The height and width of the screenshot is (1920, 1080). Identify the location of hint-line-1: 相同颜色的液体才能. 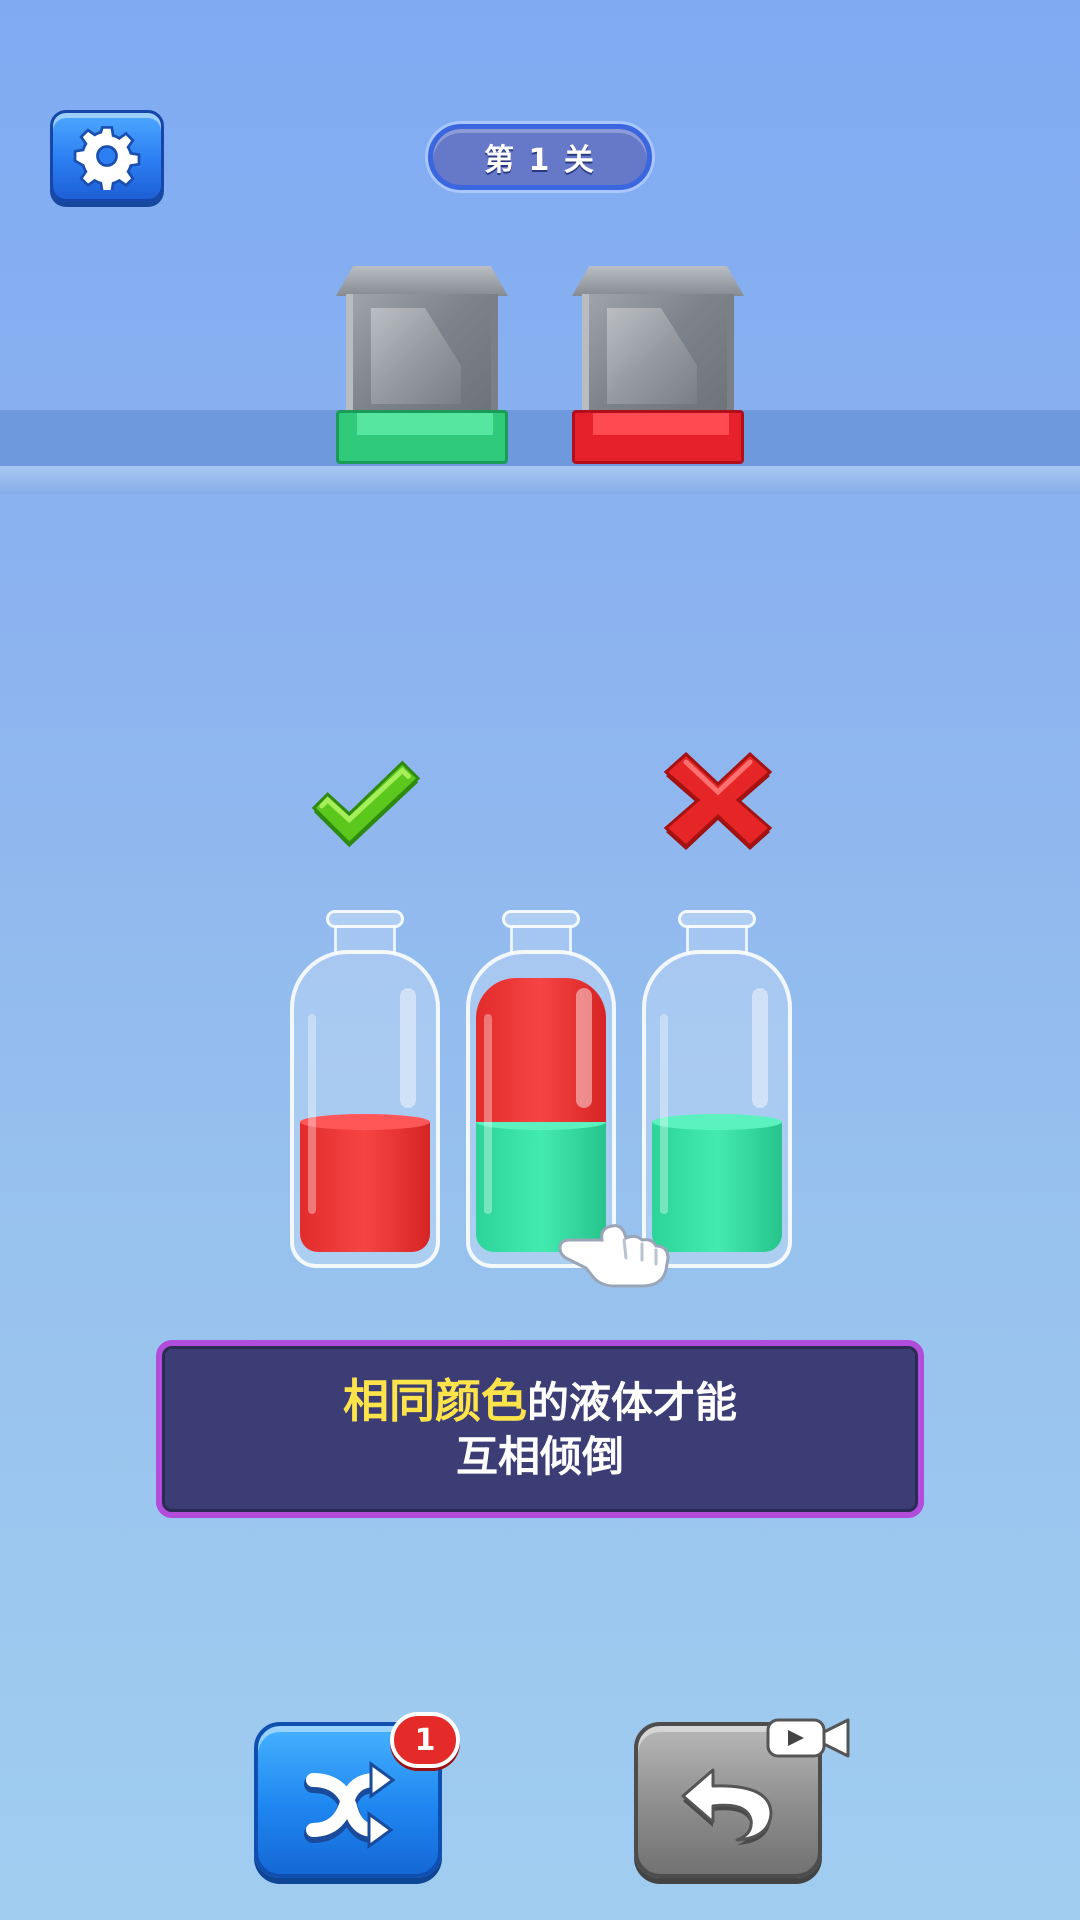
(540, 1402).